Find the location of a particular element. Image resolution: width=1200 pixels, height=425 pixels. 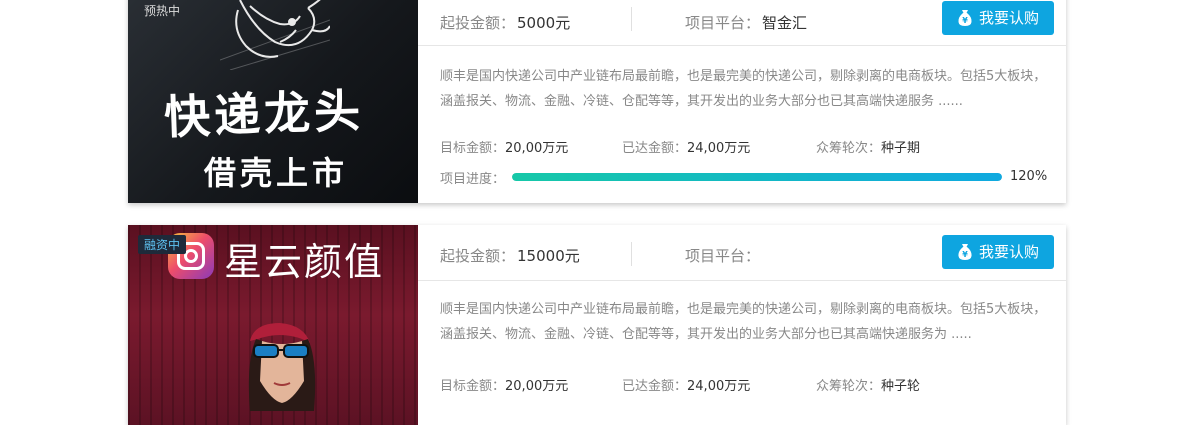

min-investment-value: 5000元 is located at coordinates (544, 23).